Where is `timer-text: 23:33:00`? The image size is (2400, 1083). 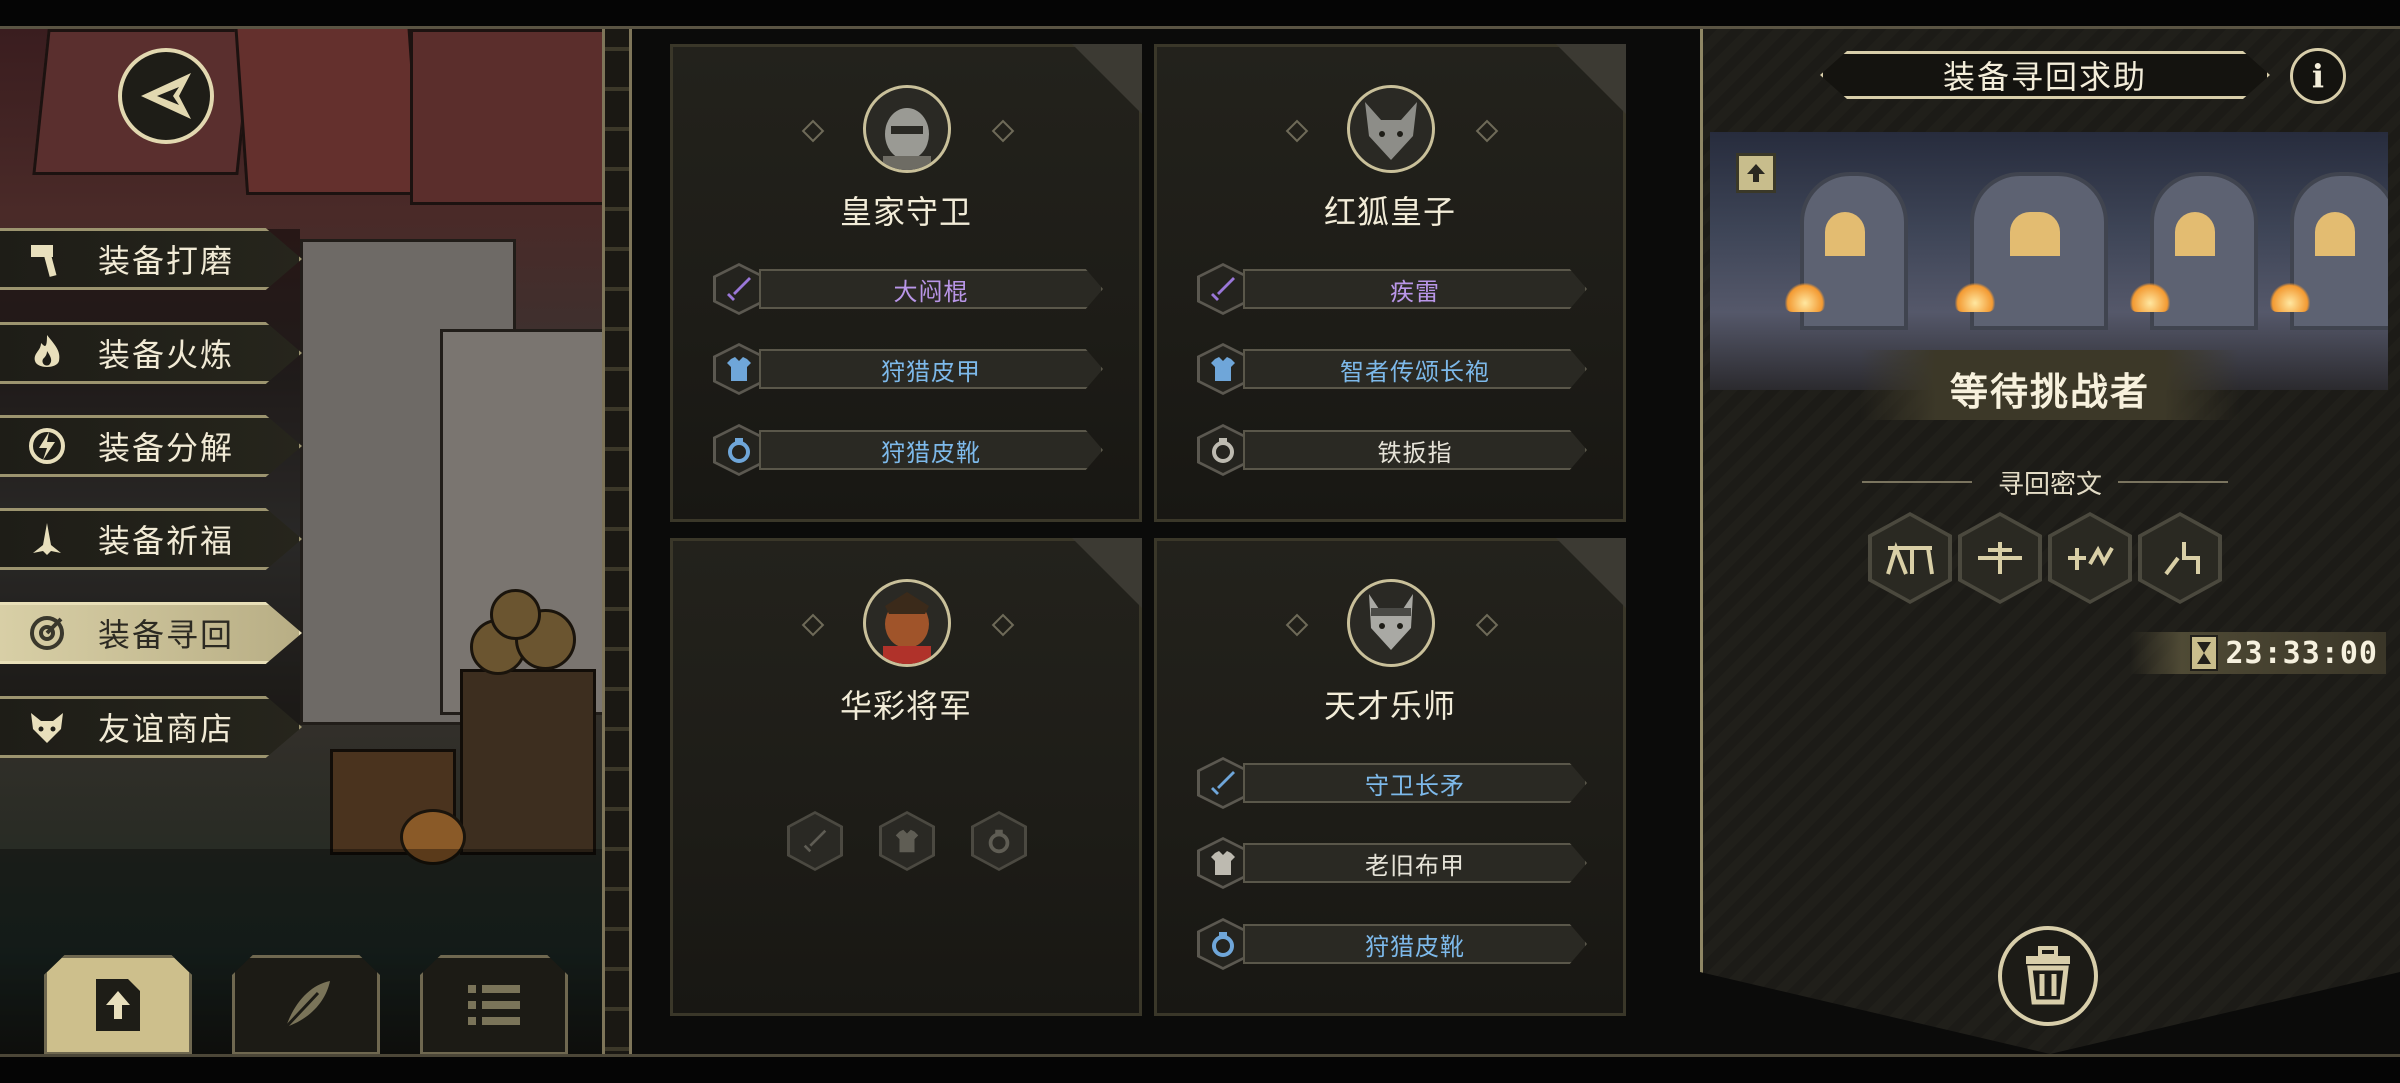
timer-text: 23:33:00 is located at coordinates (2301, 653).